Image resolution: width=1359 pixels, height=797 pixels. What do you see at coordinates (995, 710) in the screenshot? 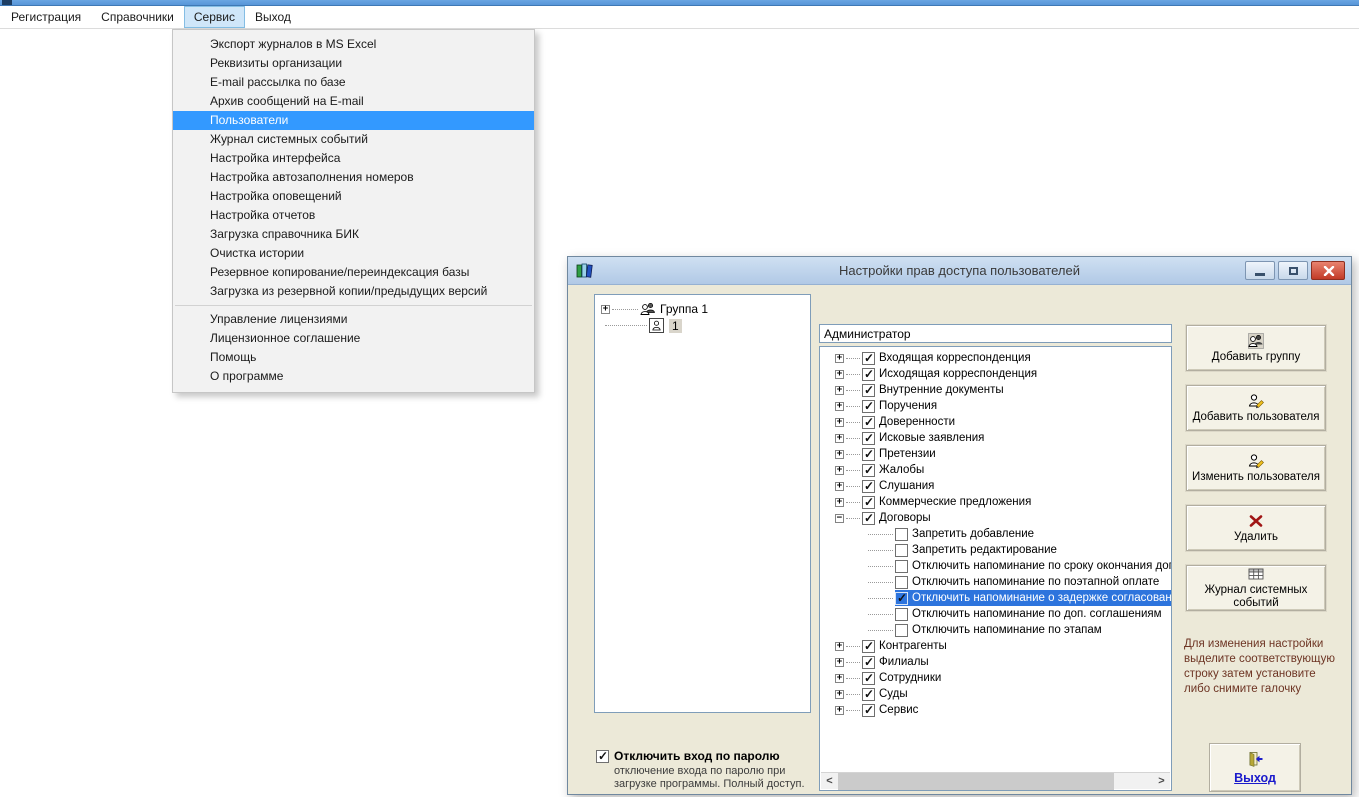
I see `permission-row: Сервис` at bounding box center [995, 710].